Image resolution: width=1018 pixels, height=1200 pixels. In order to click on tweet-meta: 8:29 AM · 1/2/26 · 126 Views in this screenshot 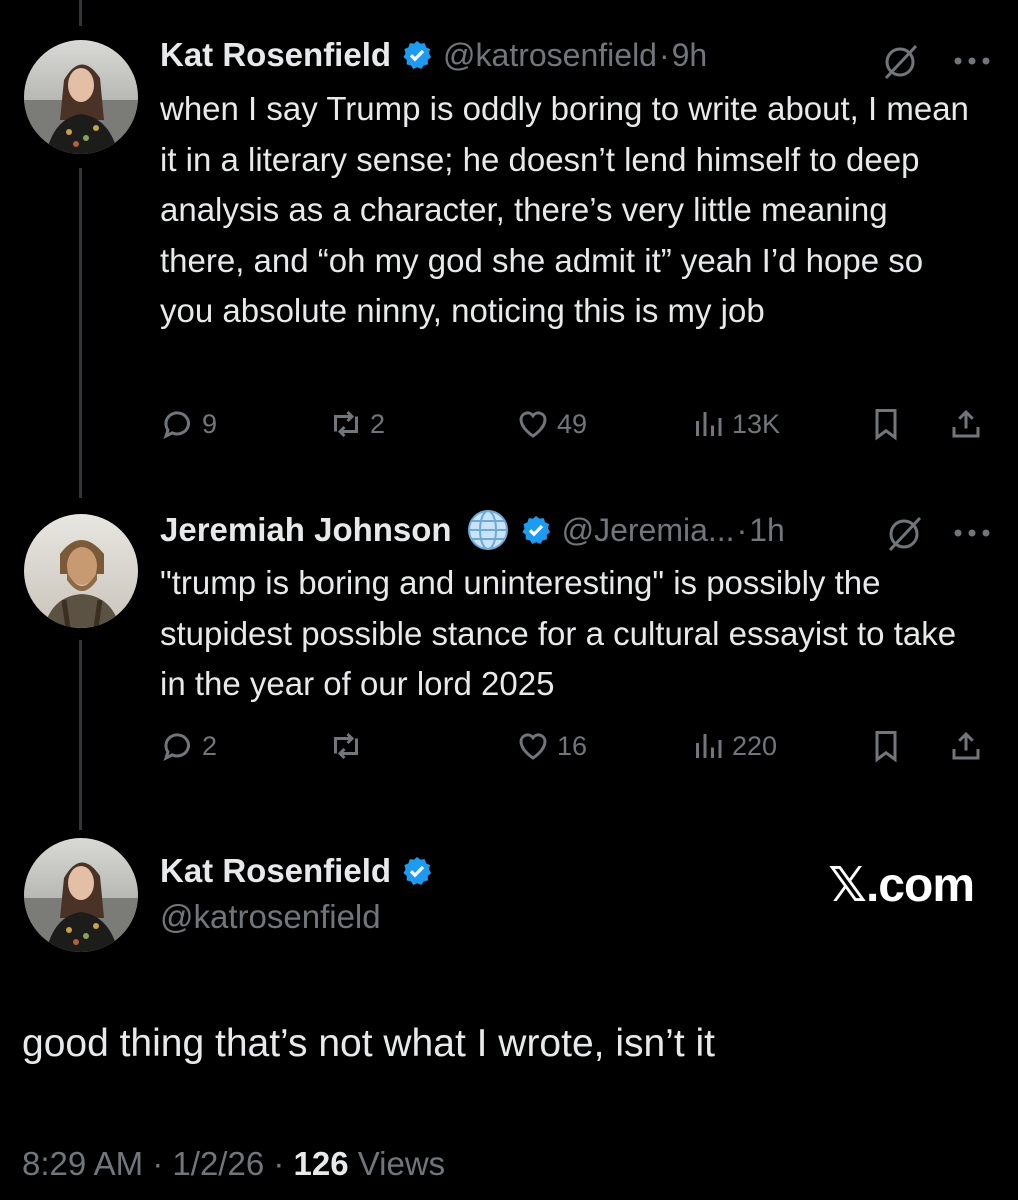, I will do `click(233, 1164)`.